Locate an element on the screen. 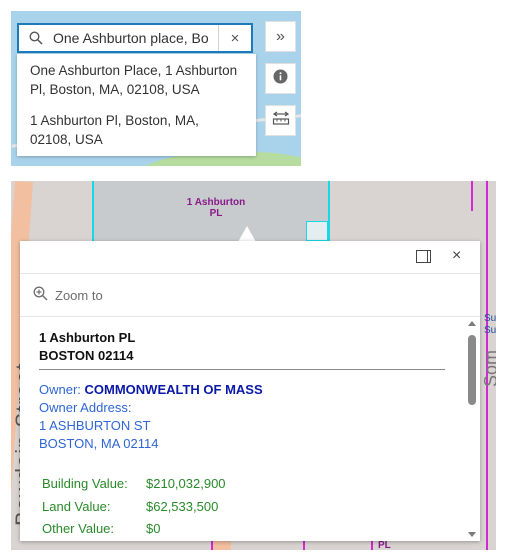 This screenshot has width=507, height=559. info-icon is located at coordinates (280, 79).